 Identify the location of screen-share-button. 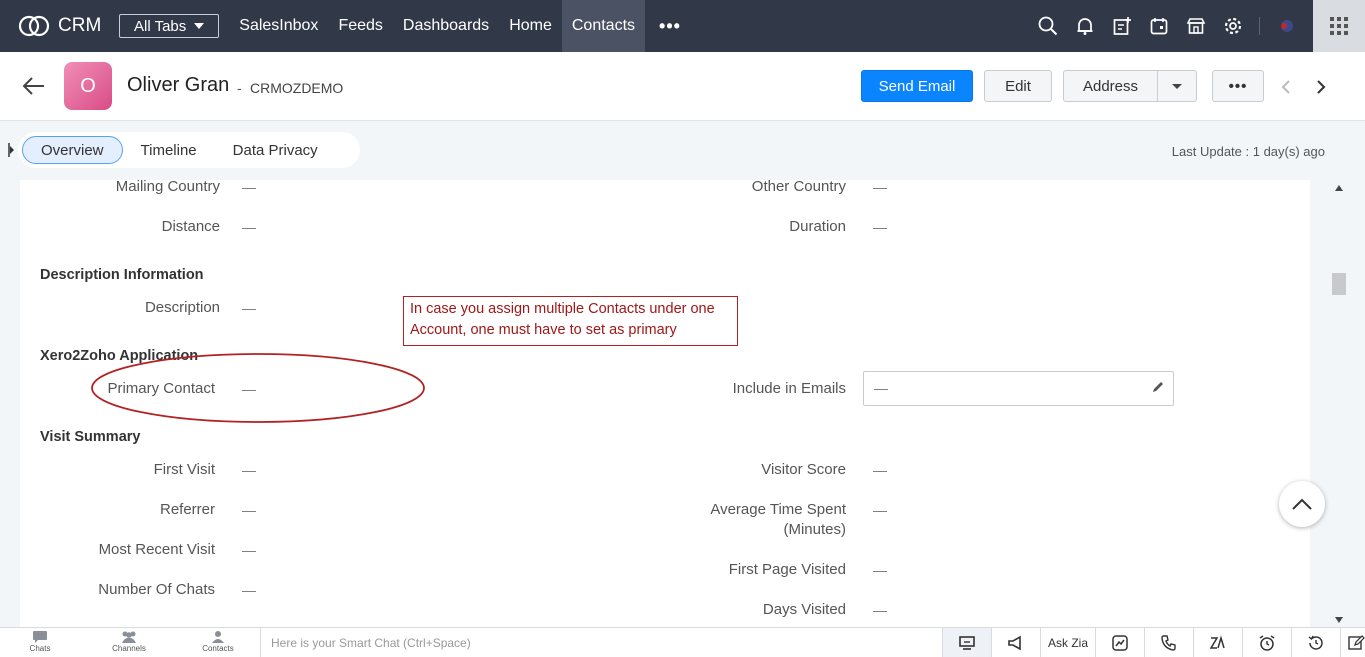
(966, 642).